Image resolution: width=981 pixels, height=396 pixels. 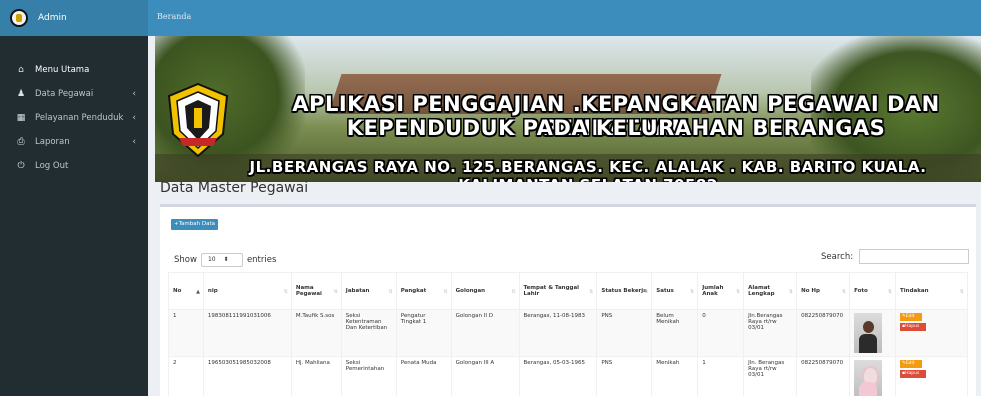 I want to click on search-control: Search:, so click(x=895, y=256).